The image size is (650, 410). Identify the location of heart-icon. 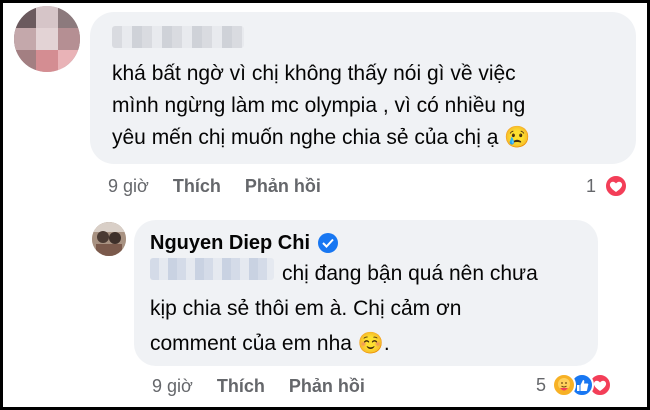
(616, 186).